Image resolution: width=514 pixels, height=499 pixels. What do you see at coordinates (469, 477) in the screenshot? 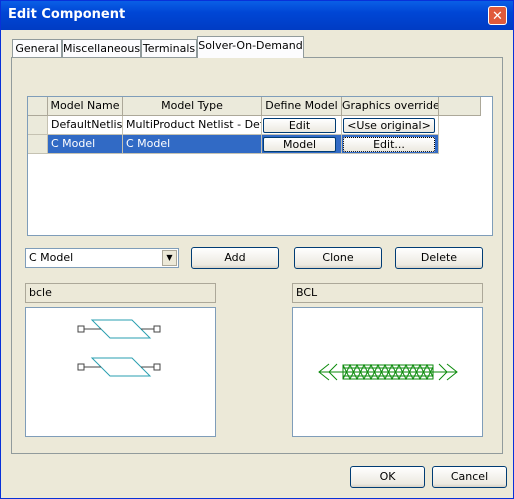
I see `cancel-button: Cancel` at bounding box center [469, 477].